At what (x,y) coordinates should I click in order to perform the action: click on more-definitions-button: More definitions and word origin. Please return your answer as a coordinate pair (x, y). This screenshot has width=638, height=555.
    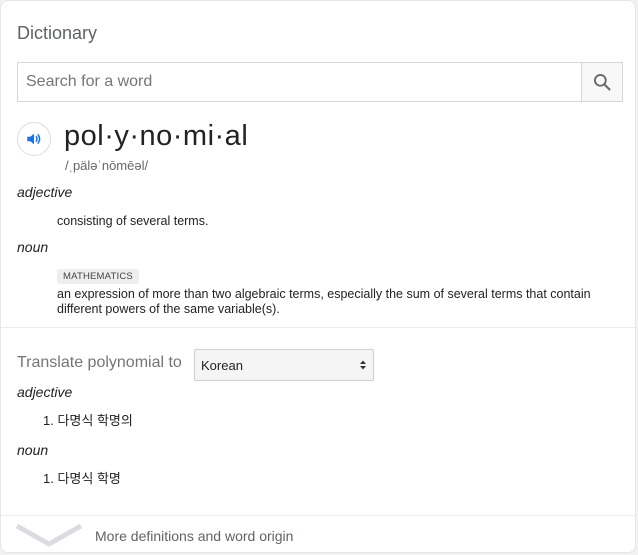
    Looking at the image, I should click on (318, 534).